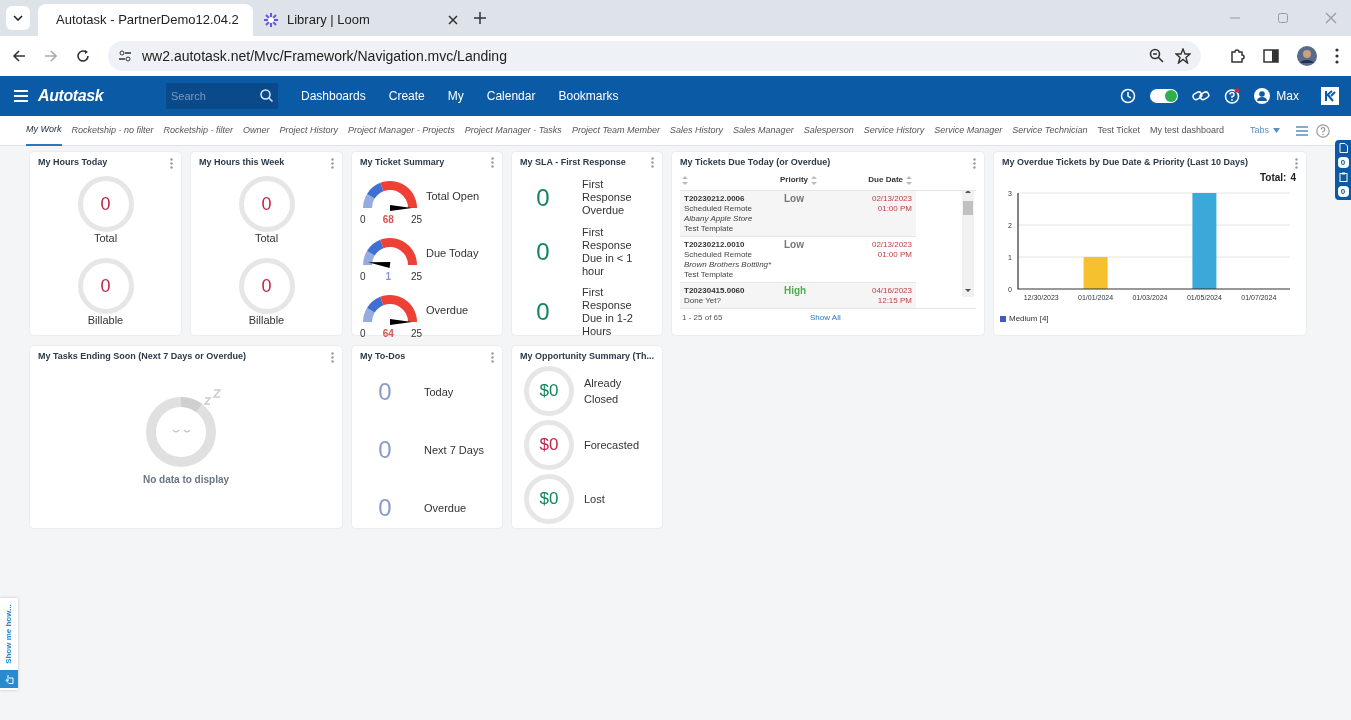 This screenshot has width=1351, height=720. I want to click on back-icon, so click(19, 56).